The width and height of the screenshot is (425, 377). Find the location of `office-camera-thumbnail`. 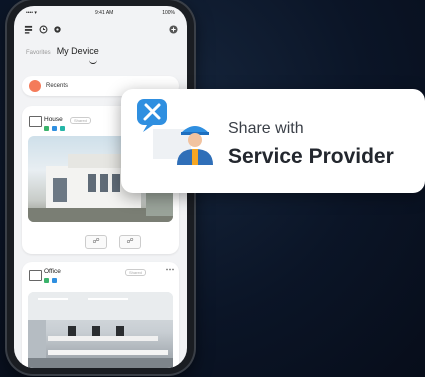

office-camera-thumbnail is located at coordinates (100, 330).